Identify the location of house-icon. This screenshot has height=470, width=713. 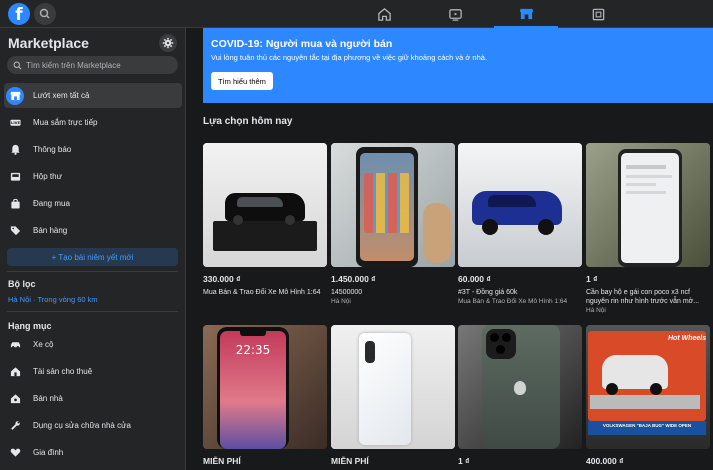
(15, 372).